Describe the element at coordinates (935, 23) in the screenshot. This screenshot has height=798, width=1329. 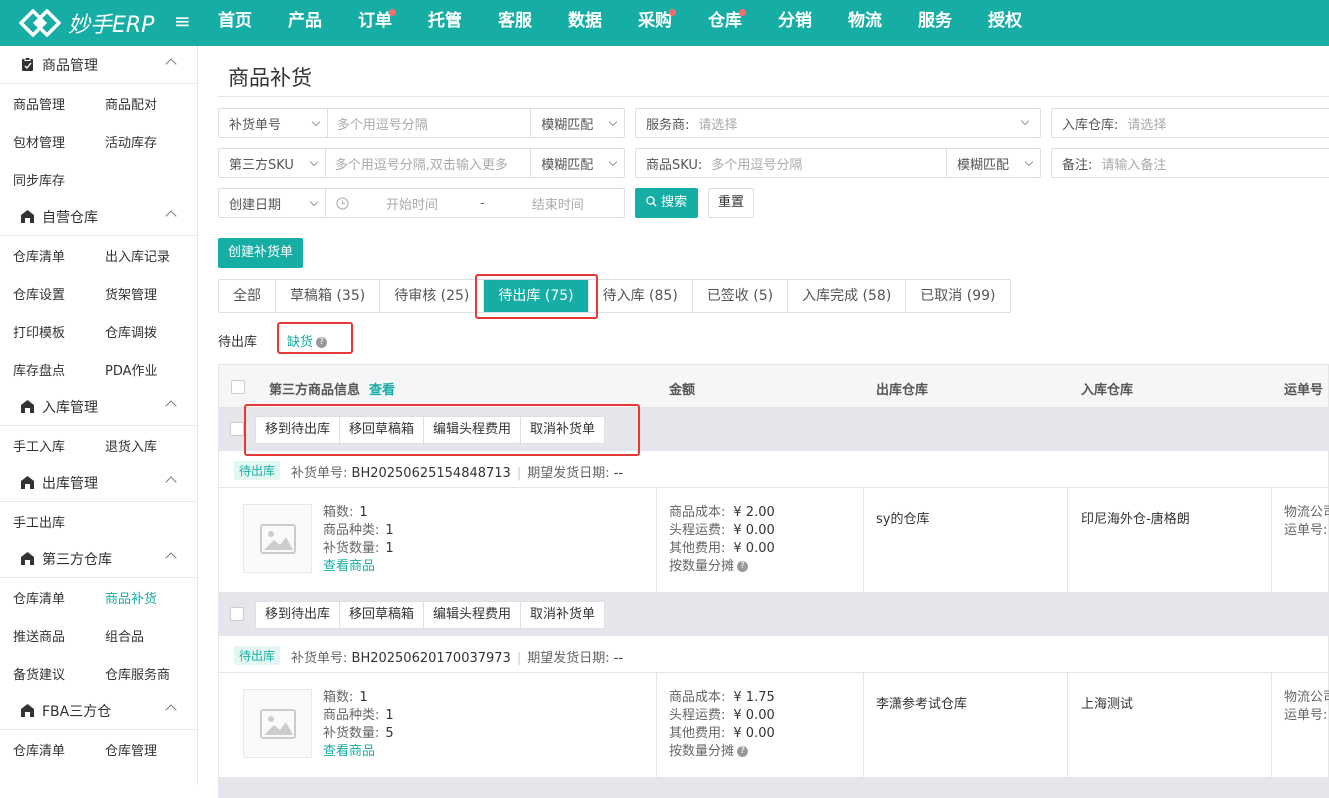
I see `nav-item: 服务` at that location.